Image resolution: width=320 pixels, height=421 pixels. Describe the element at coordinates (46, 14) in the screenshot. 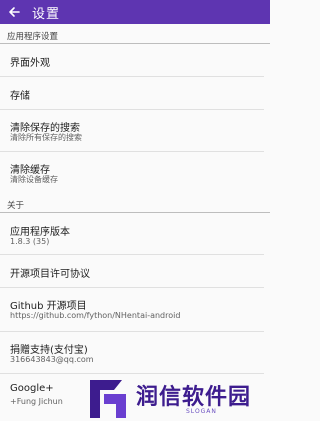

I see `page-title: 设置` at that location.